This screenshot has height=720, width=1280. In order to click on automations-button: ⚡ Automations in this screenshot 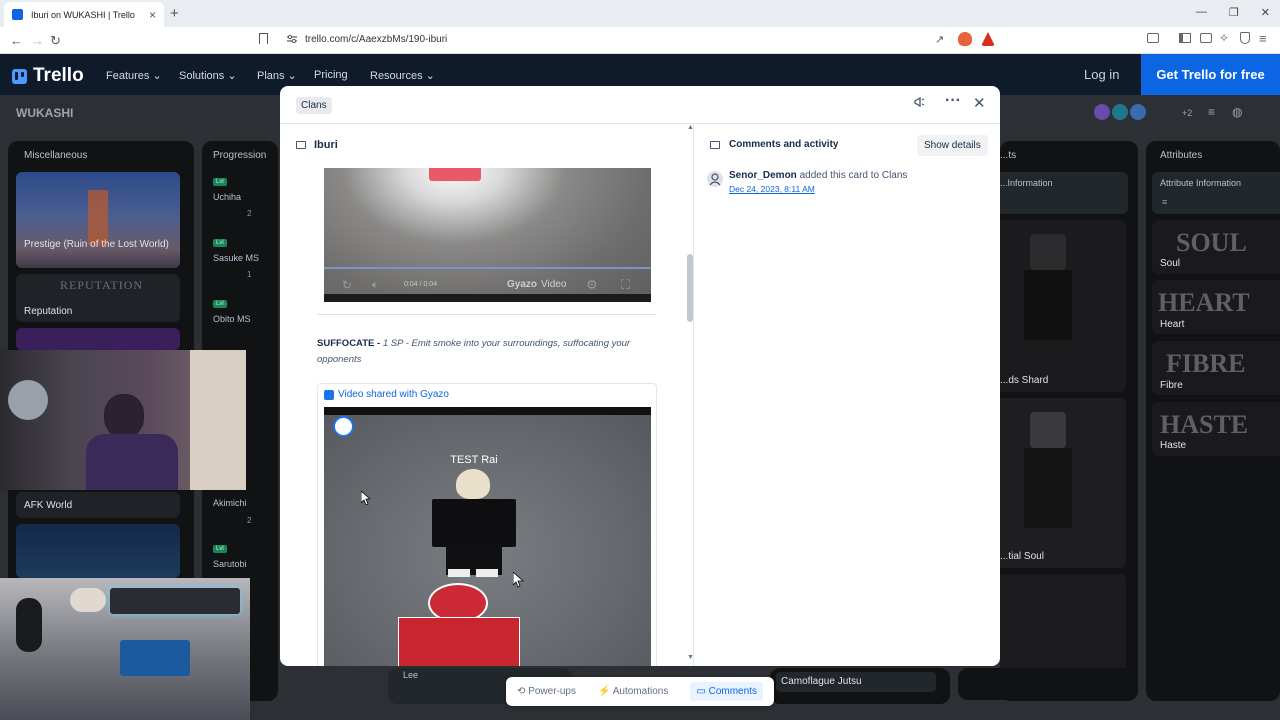, I will do `click(633, 691)`.